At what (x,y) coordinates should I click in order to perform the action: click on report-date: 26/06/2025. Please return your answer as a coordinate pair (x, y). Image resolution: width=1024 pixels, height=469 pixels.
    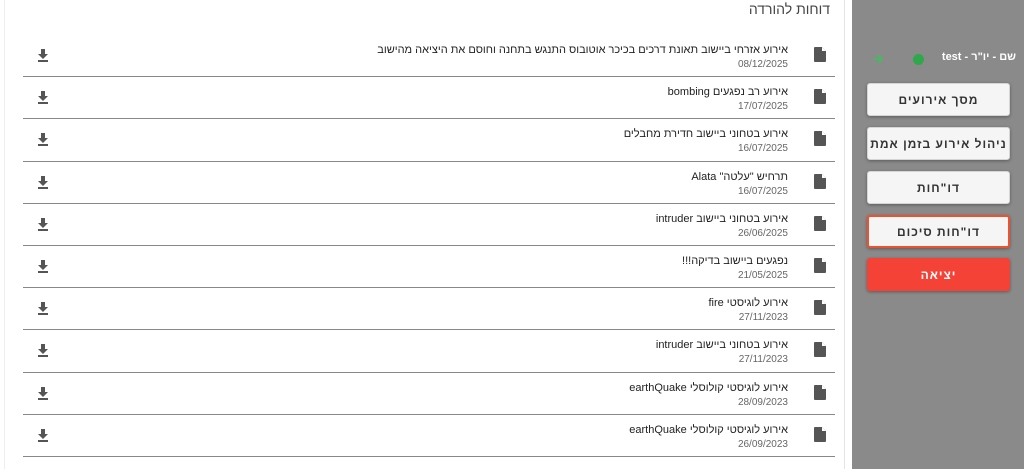
    Looking at the image, I should click on (762, 233).